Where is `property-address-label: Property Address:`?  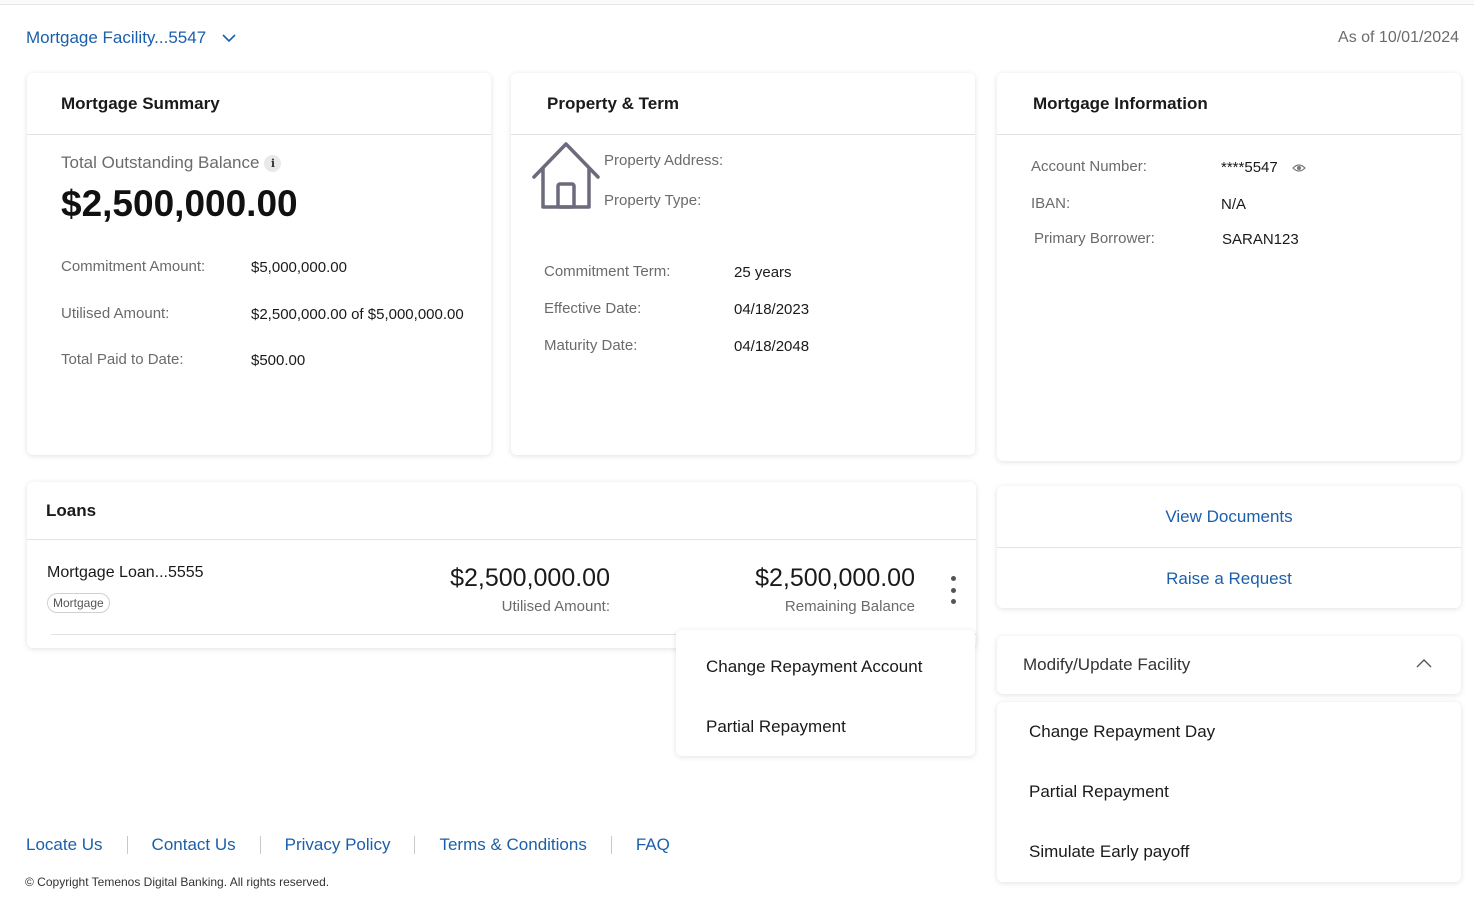
property-address-label: Property Address: is located at coordinates (664, 160).